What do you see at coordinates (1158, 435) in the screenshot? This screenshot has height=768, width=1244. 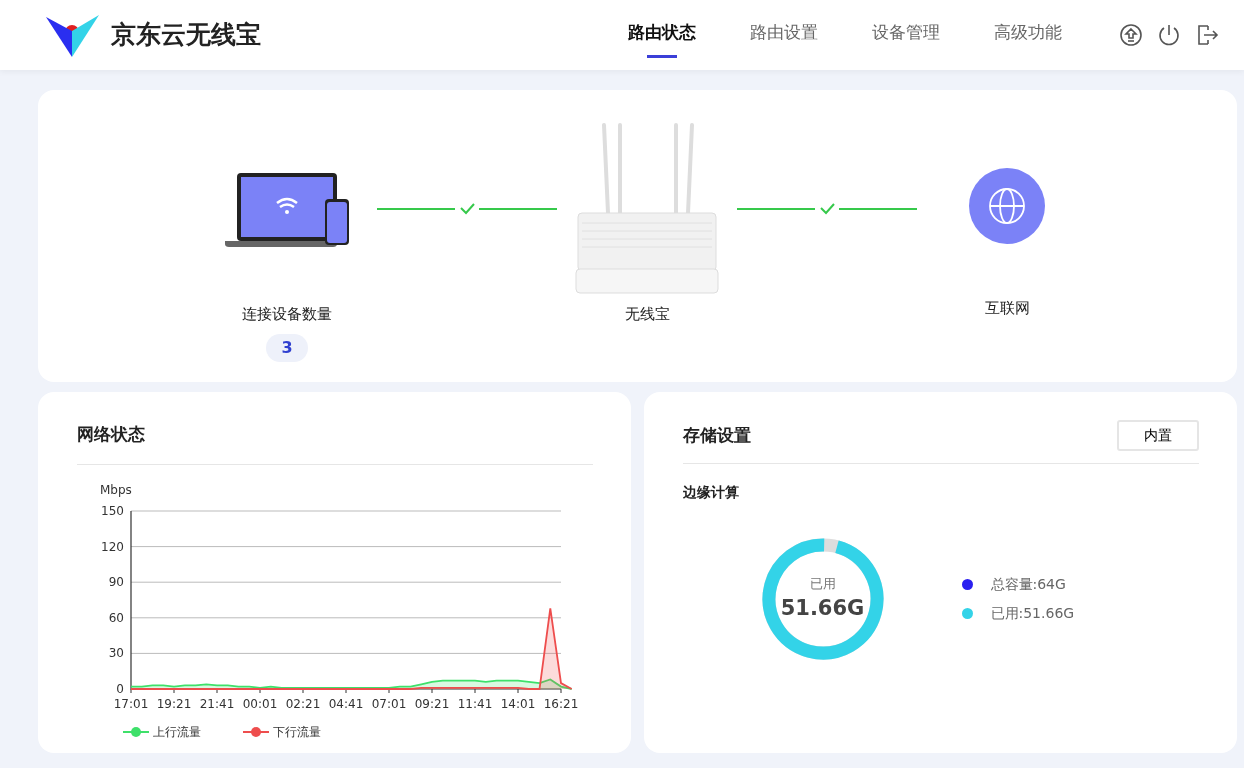 I see `storage-type-button: 内置` at bounding box center [1158, 435].